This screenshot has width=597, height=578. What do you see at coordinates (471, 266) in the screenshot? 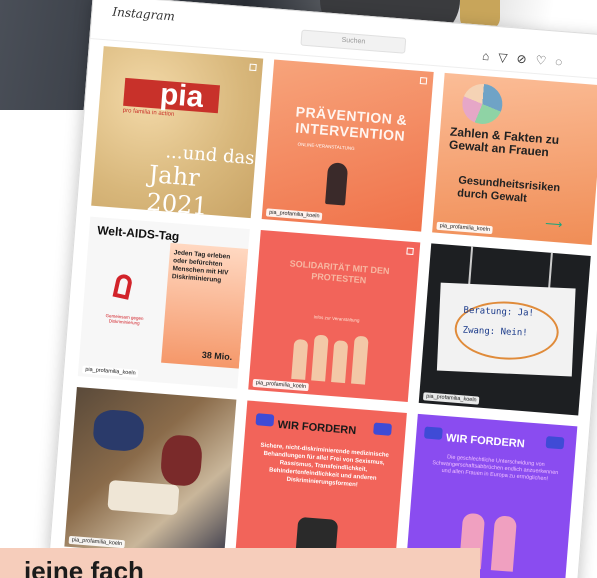
I see `string-line` at bounding box center [471, 266].